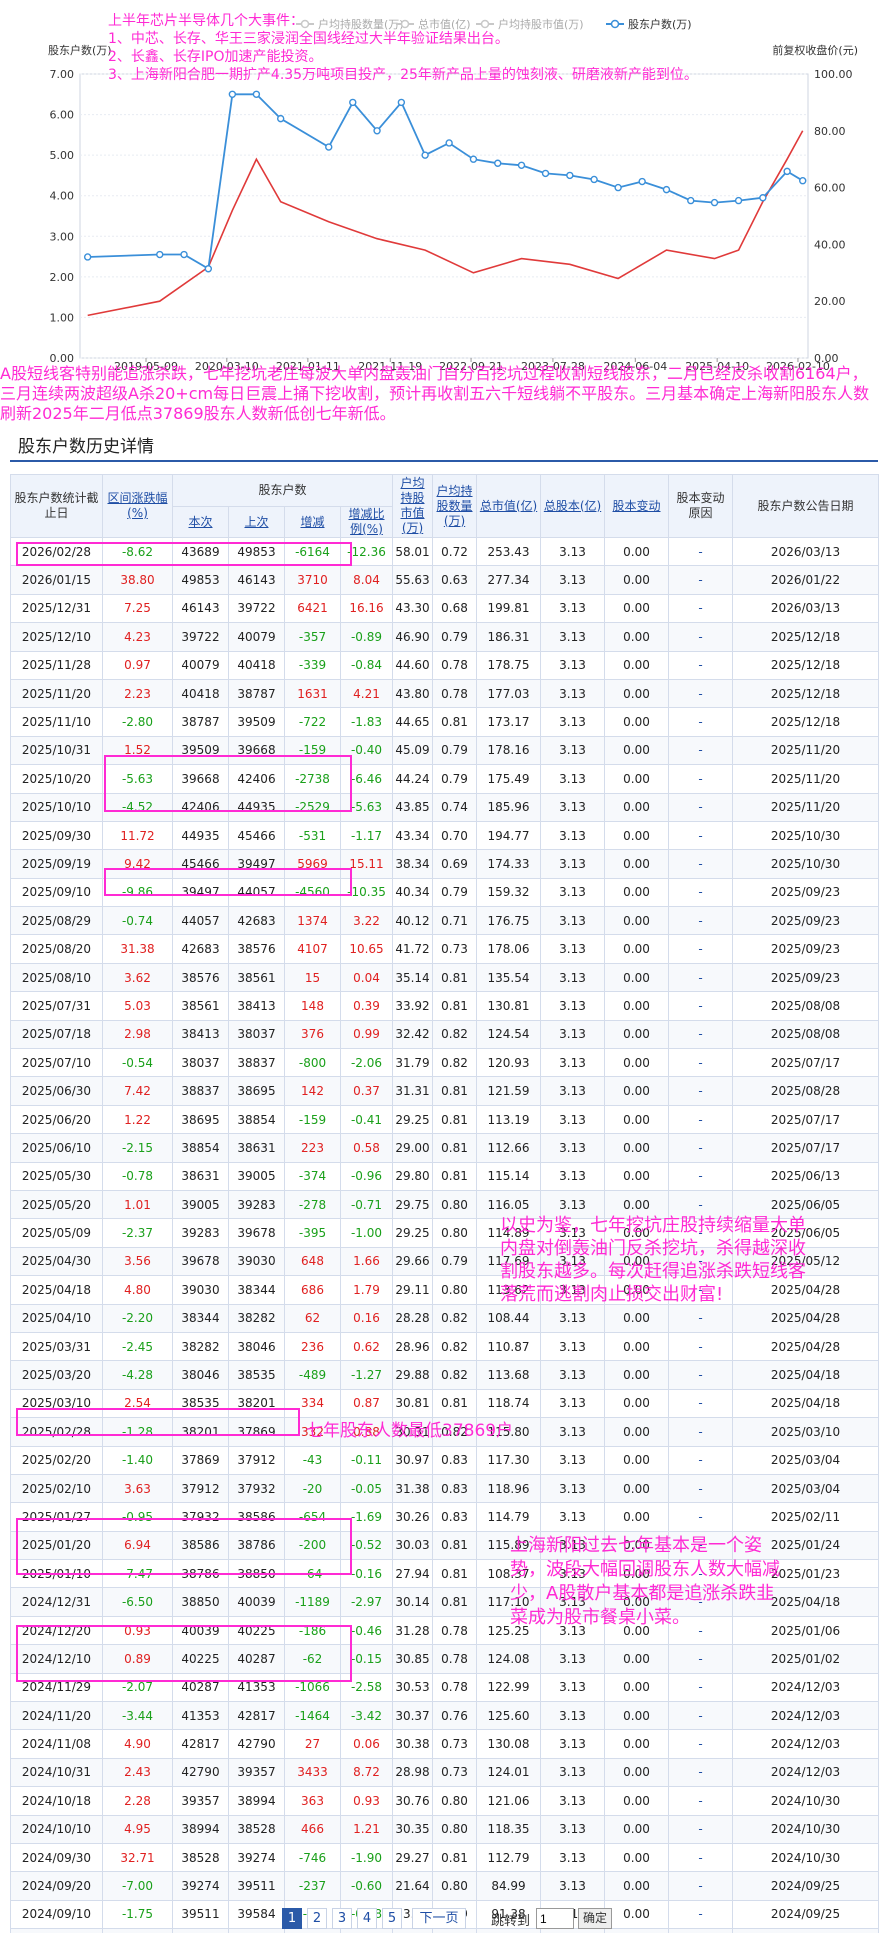 The height and width of the screenshot is (1933, 888). Describe the element at coordinates (367, 1918) in the screenshot. I see `page-4-button: 4` at that location.